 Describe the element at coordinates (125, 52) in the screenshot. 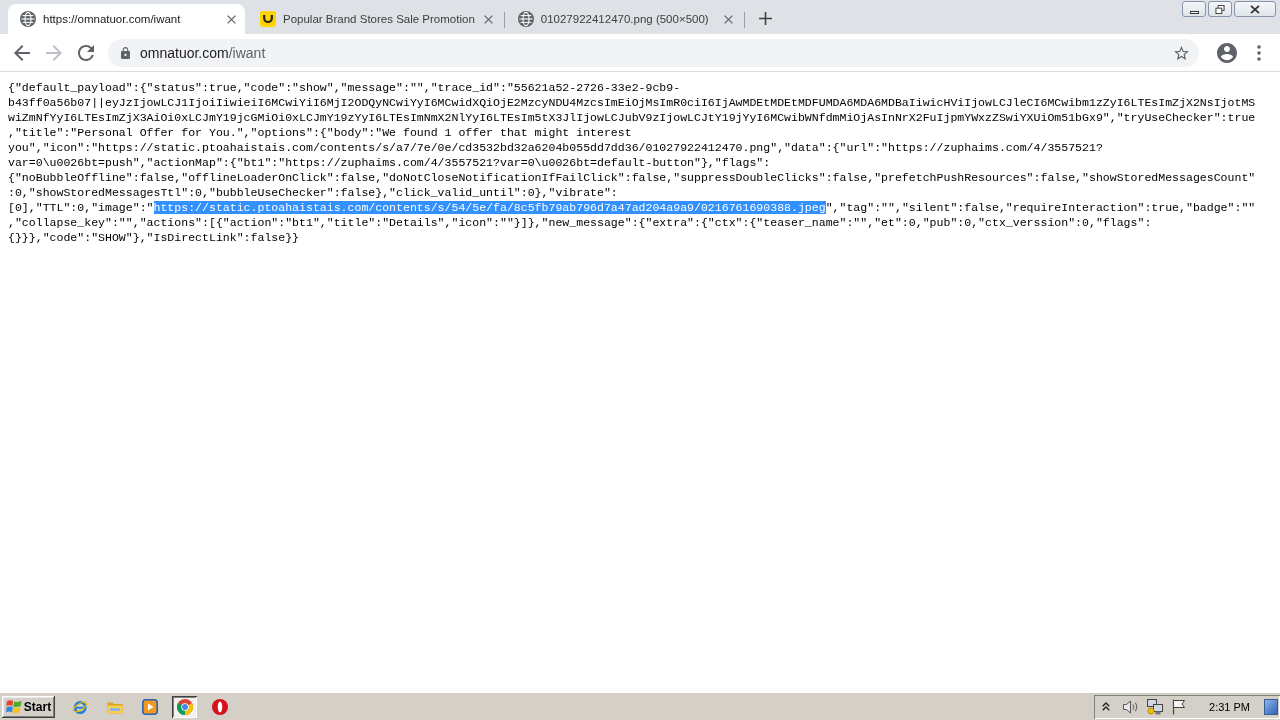

I see `lock-icon` at that location.